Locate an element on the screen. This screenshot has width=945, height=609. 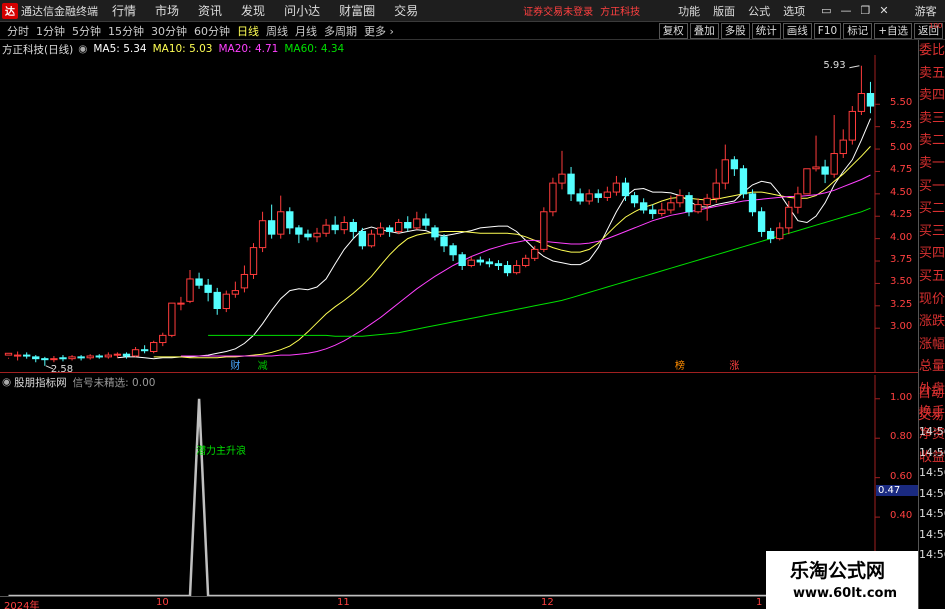
quote-field-label: 卖四 is located at coordinates (932, 96).